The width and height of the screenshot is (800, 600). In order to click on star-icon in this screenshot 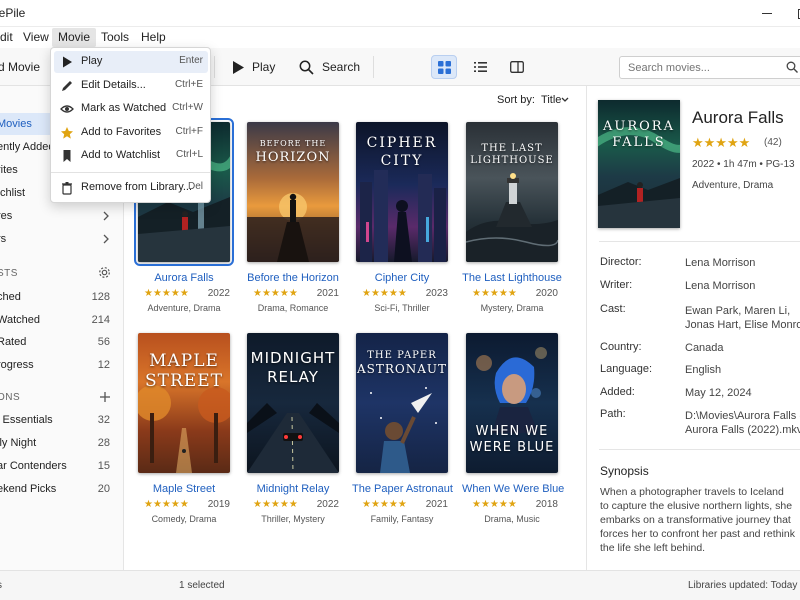, I will do `click(67, 133)`.